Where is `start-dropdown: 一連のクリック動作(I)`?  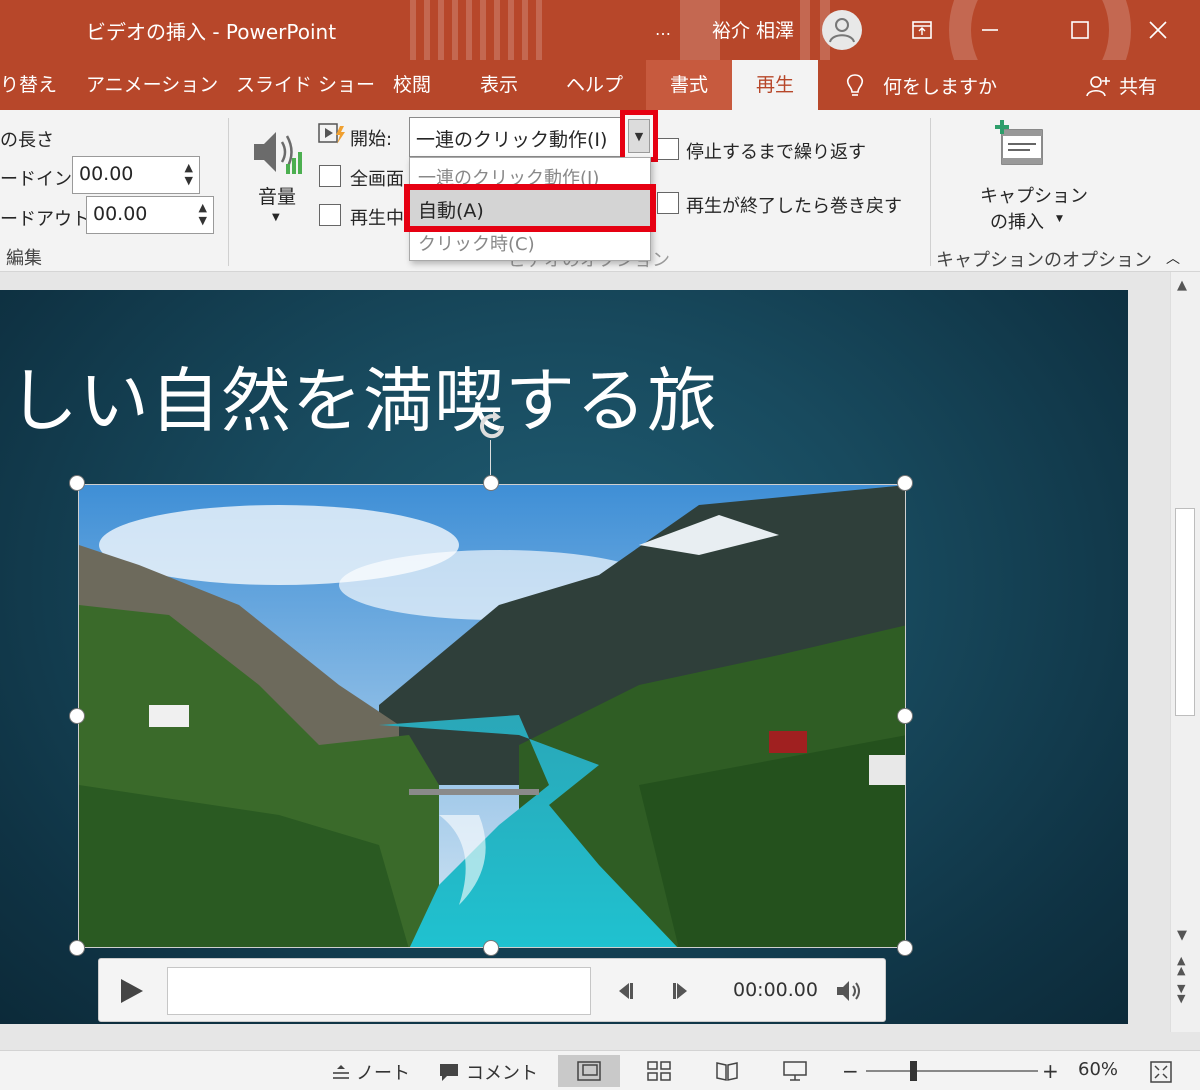 start-dropdown: 一連のクリック動作(I) is located at coordinates (517, 137).